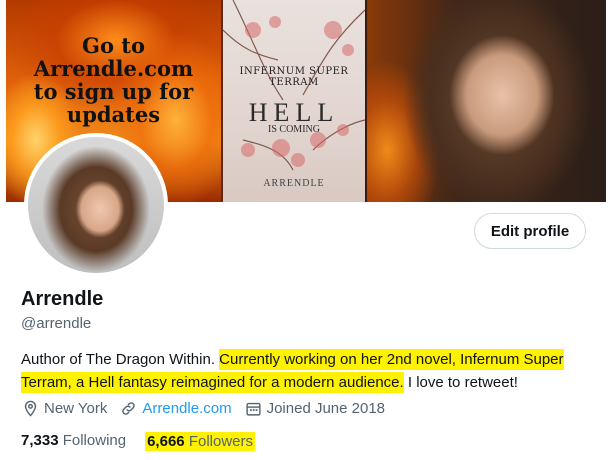 The image size is (612, 460). Describe the element at coordinates (76, 408) in the screenshot. I see `location-text: New York` at that location.